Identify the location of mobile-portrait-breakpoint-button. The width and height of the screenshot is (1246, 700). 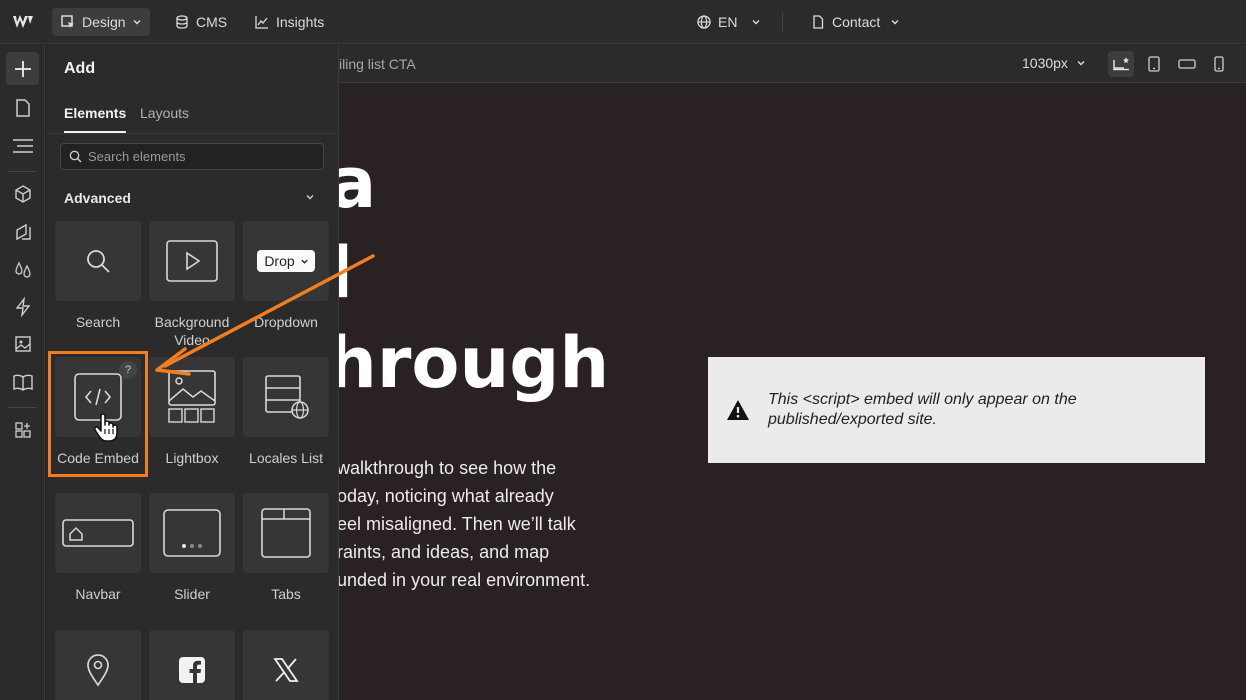
(1219, 64).